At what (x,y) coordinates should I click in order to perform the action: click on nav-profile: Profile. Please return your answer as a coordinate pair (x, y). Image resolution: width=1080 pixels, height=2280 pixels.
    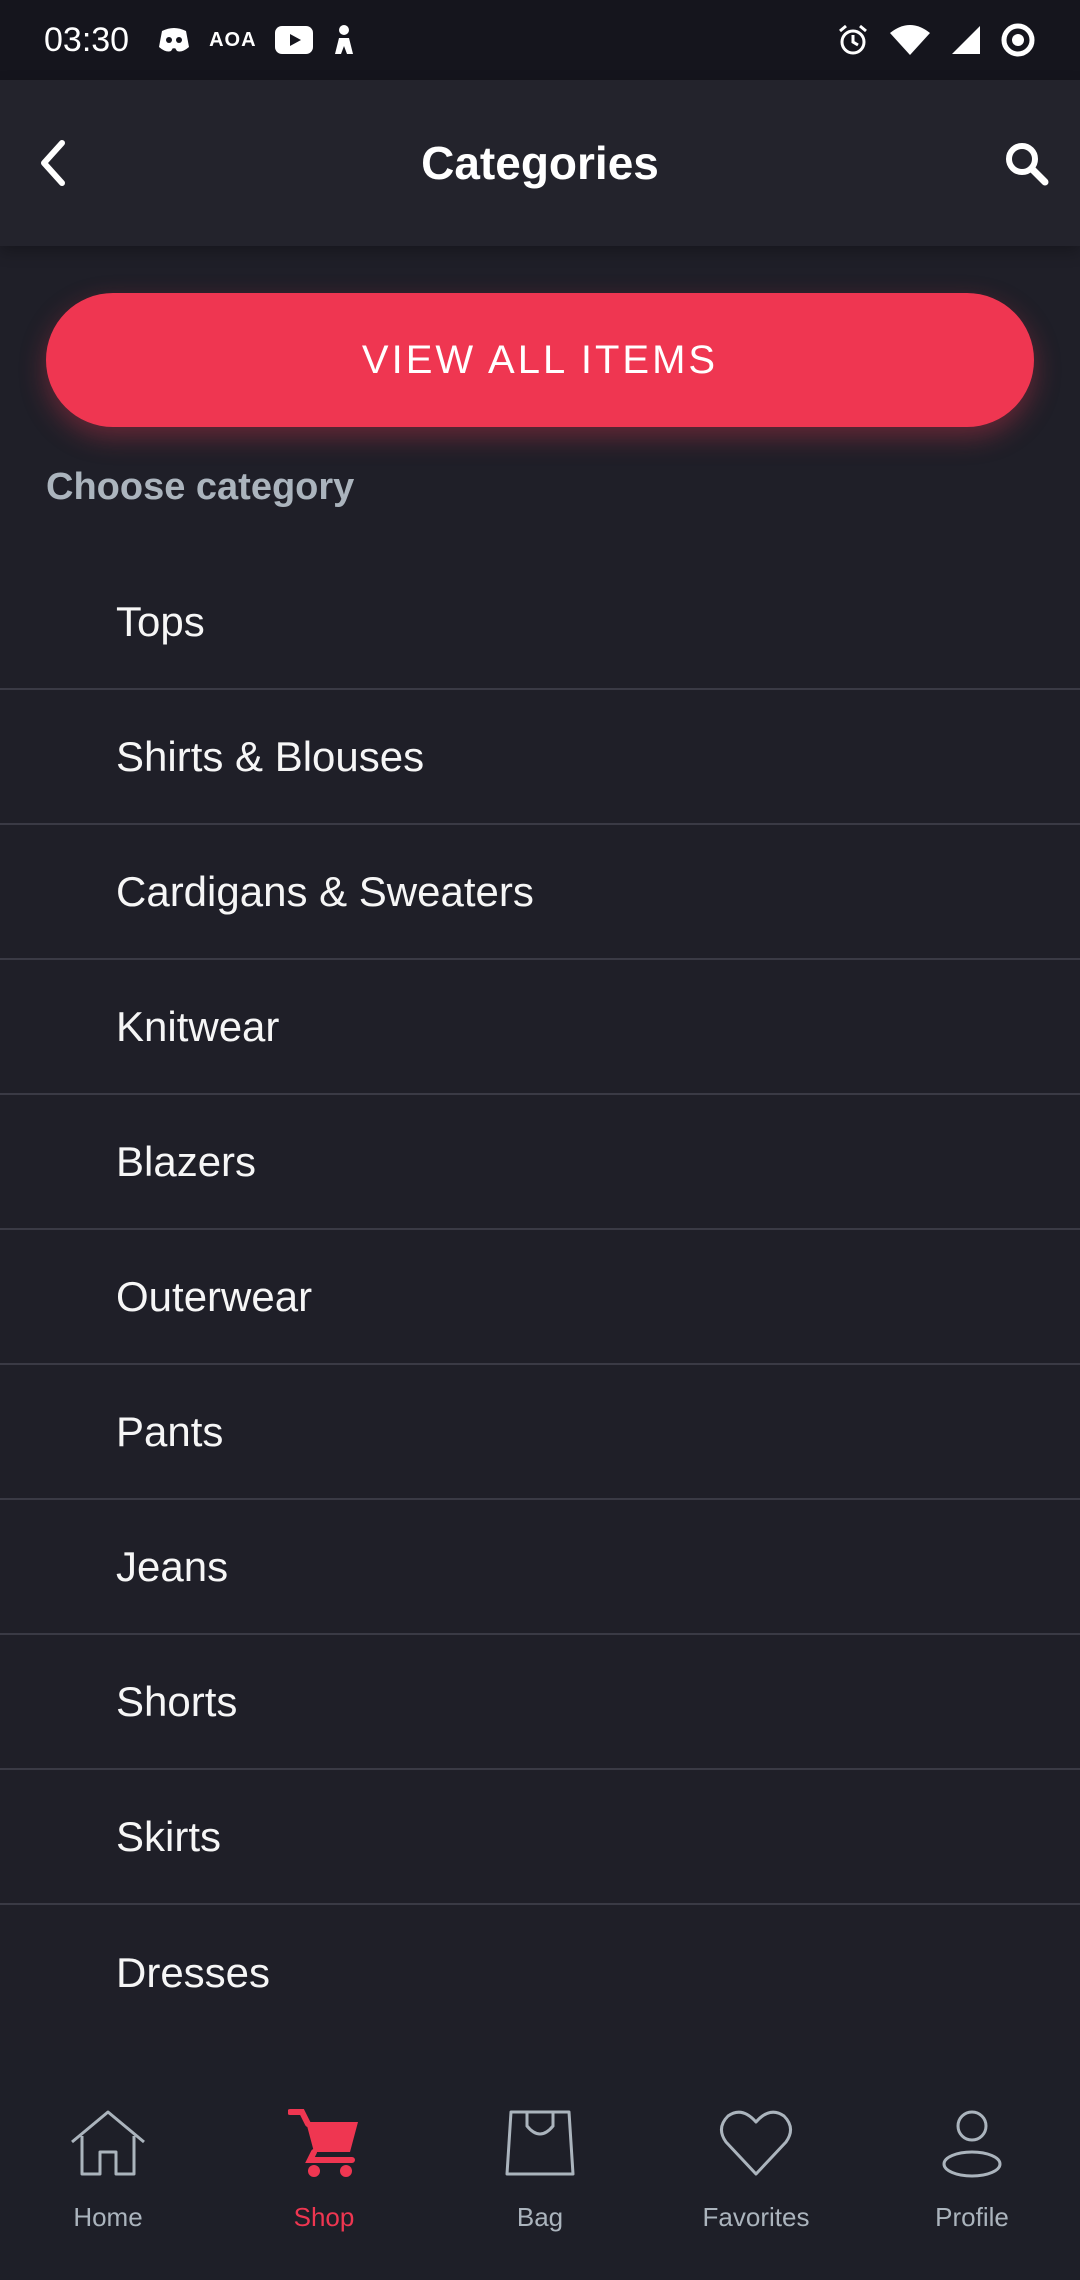
    Looking at the image, I should click on (972, 2165).